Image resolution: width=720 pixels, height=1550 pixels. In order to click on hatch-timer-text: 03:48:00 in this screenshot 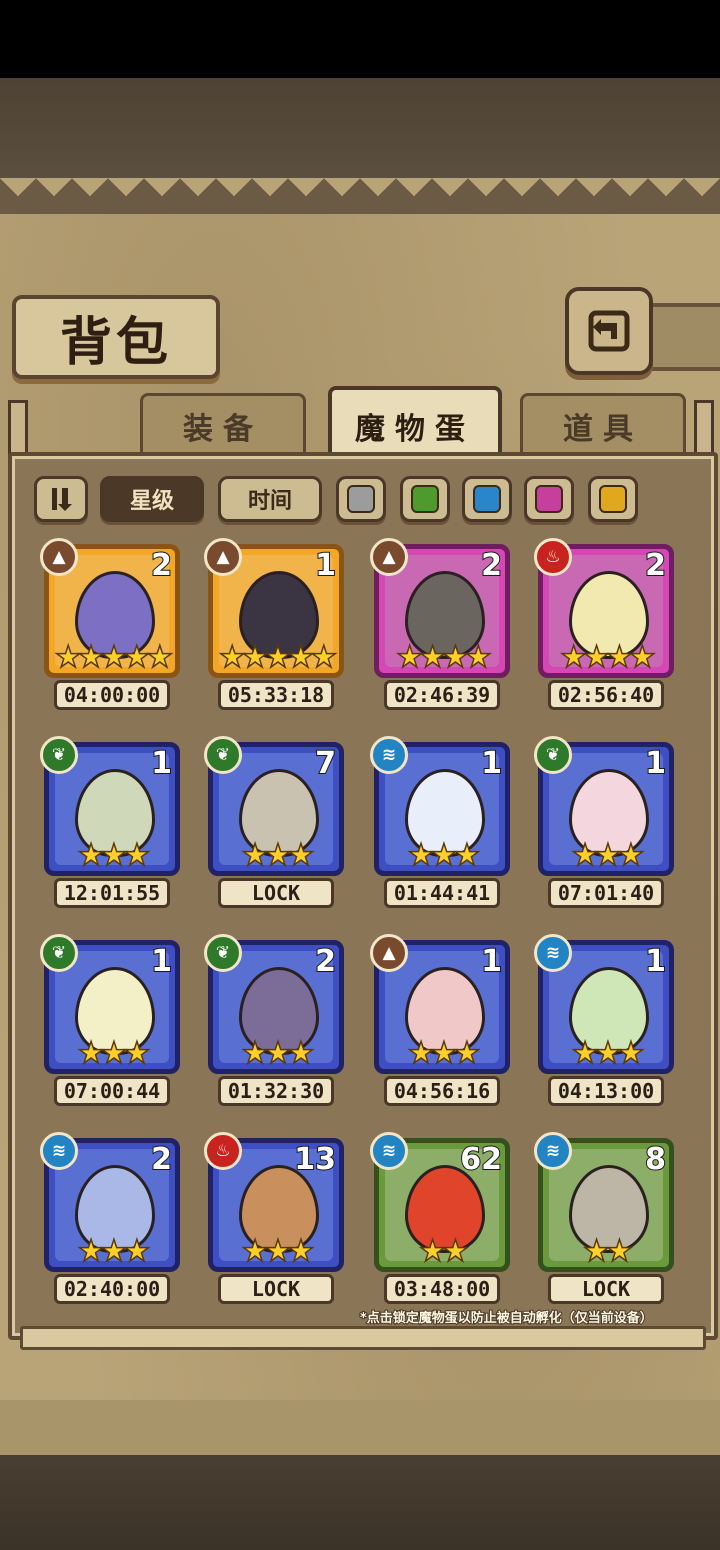, I will do `click(442, 1289)`.